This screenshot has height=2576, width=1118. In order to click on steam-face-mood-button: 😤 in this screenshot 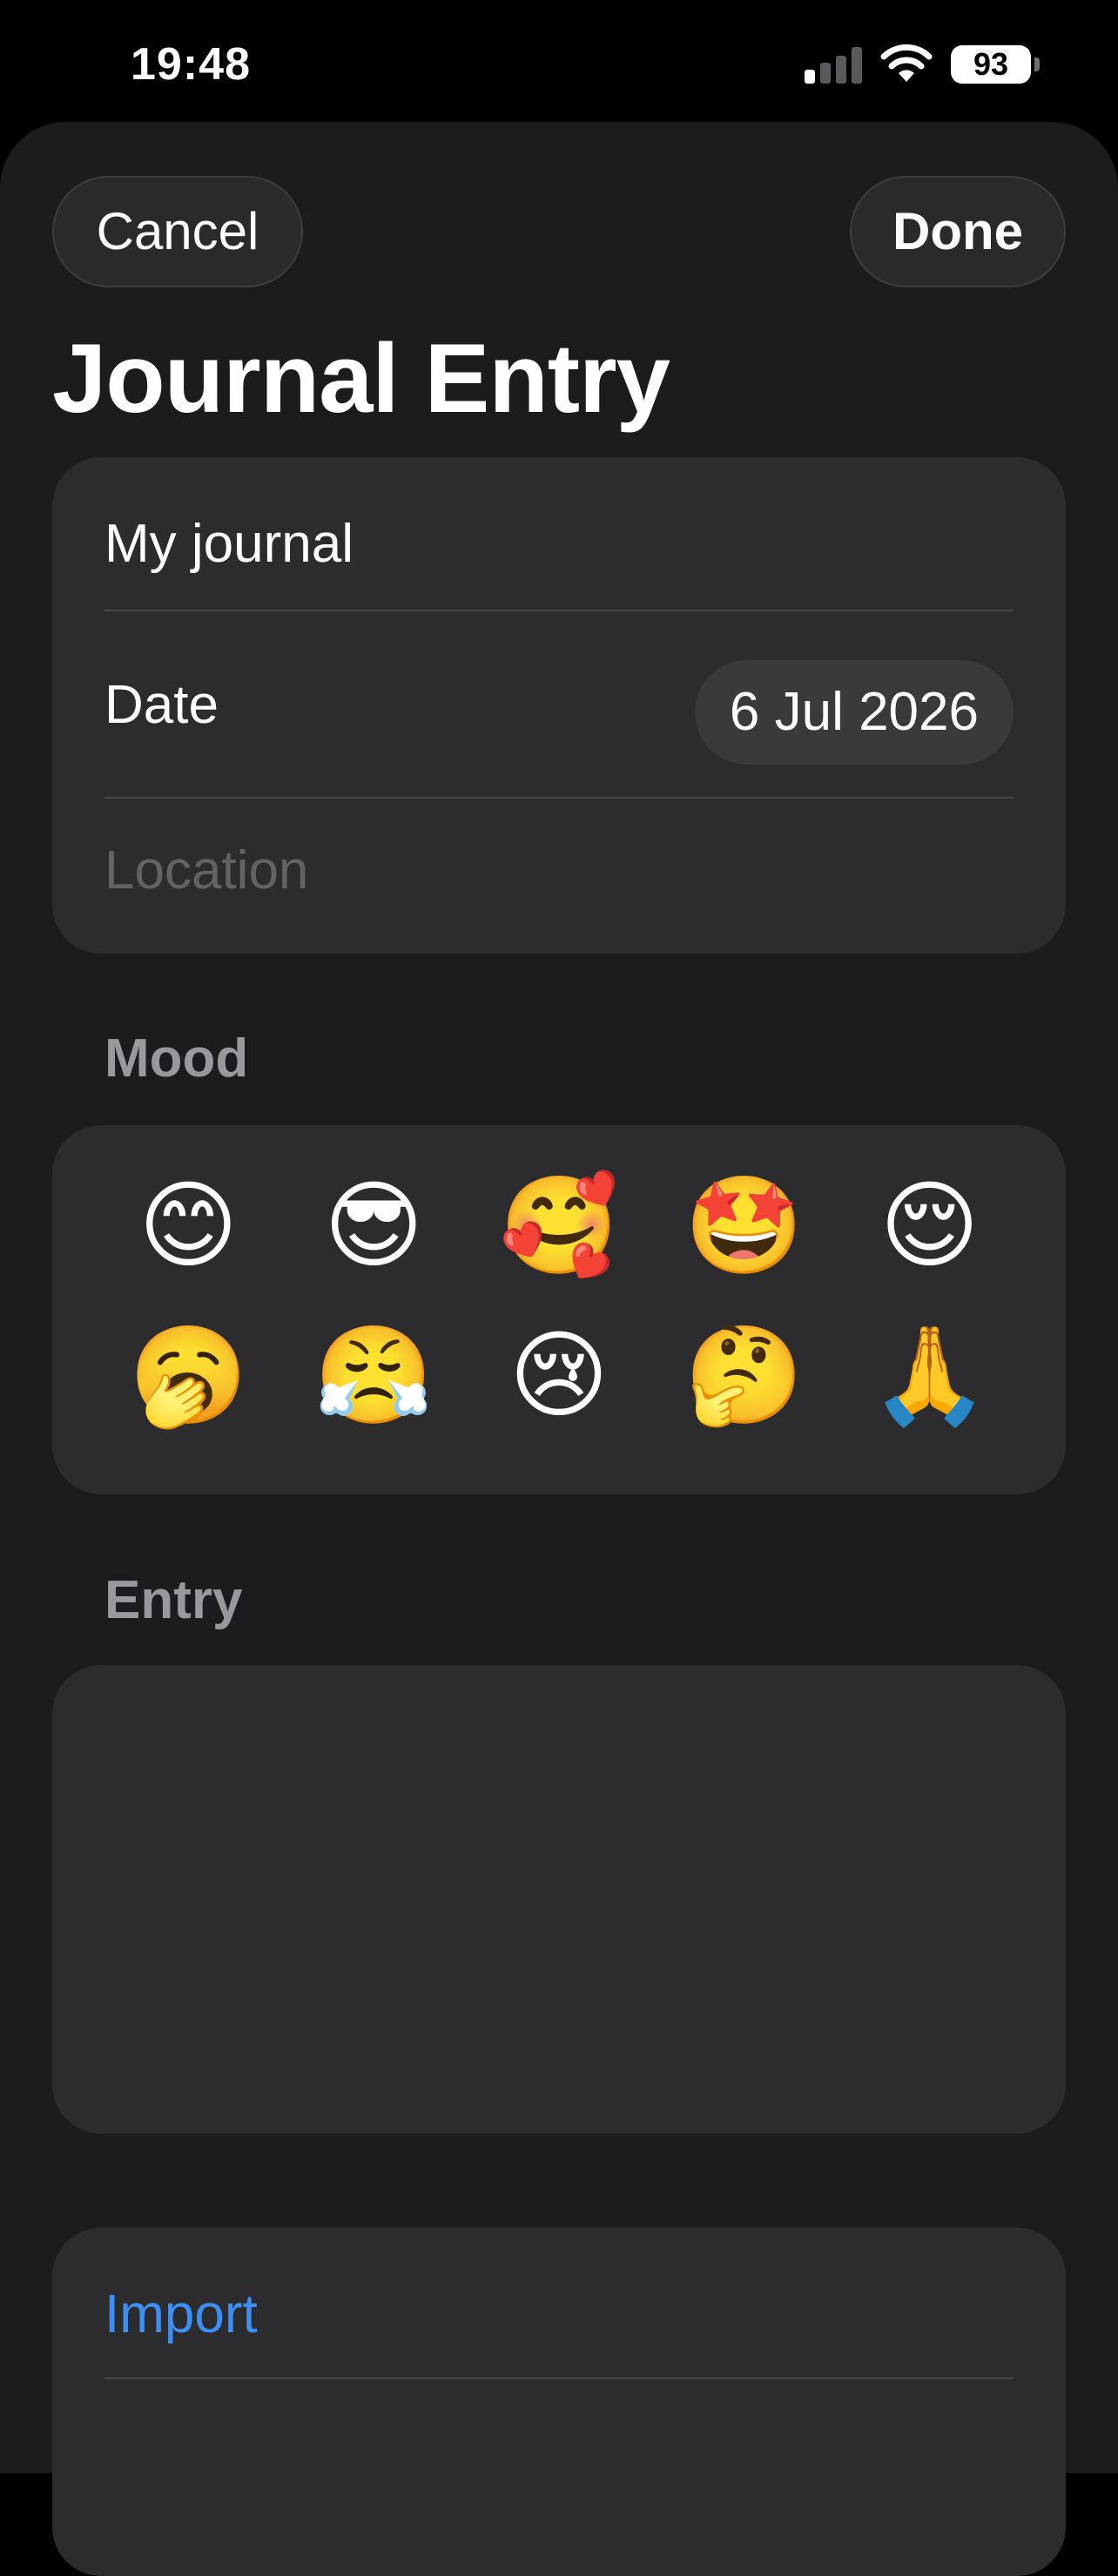, I will do `click(374, 1375)`.